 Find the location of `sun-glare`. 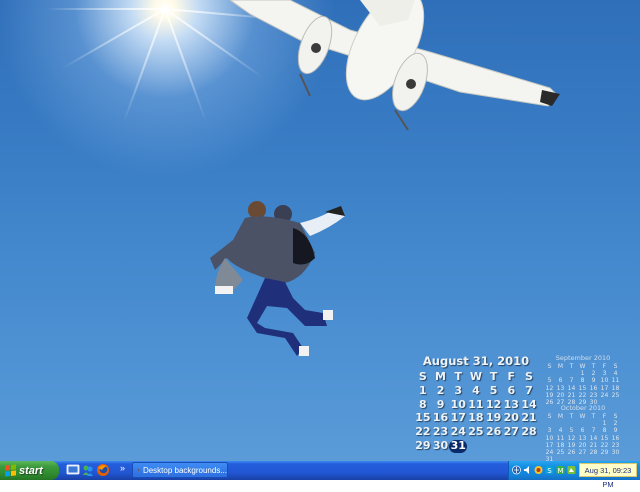

sun-glare is located at coordinates (165, 65).